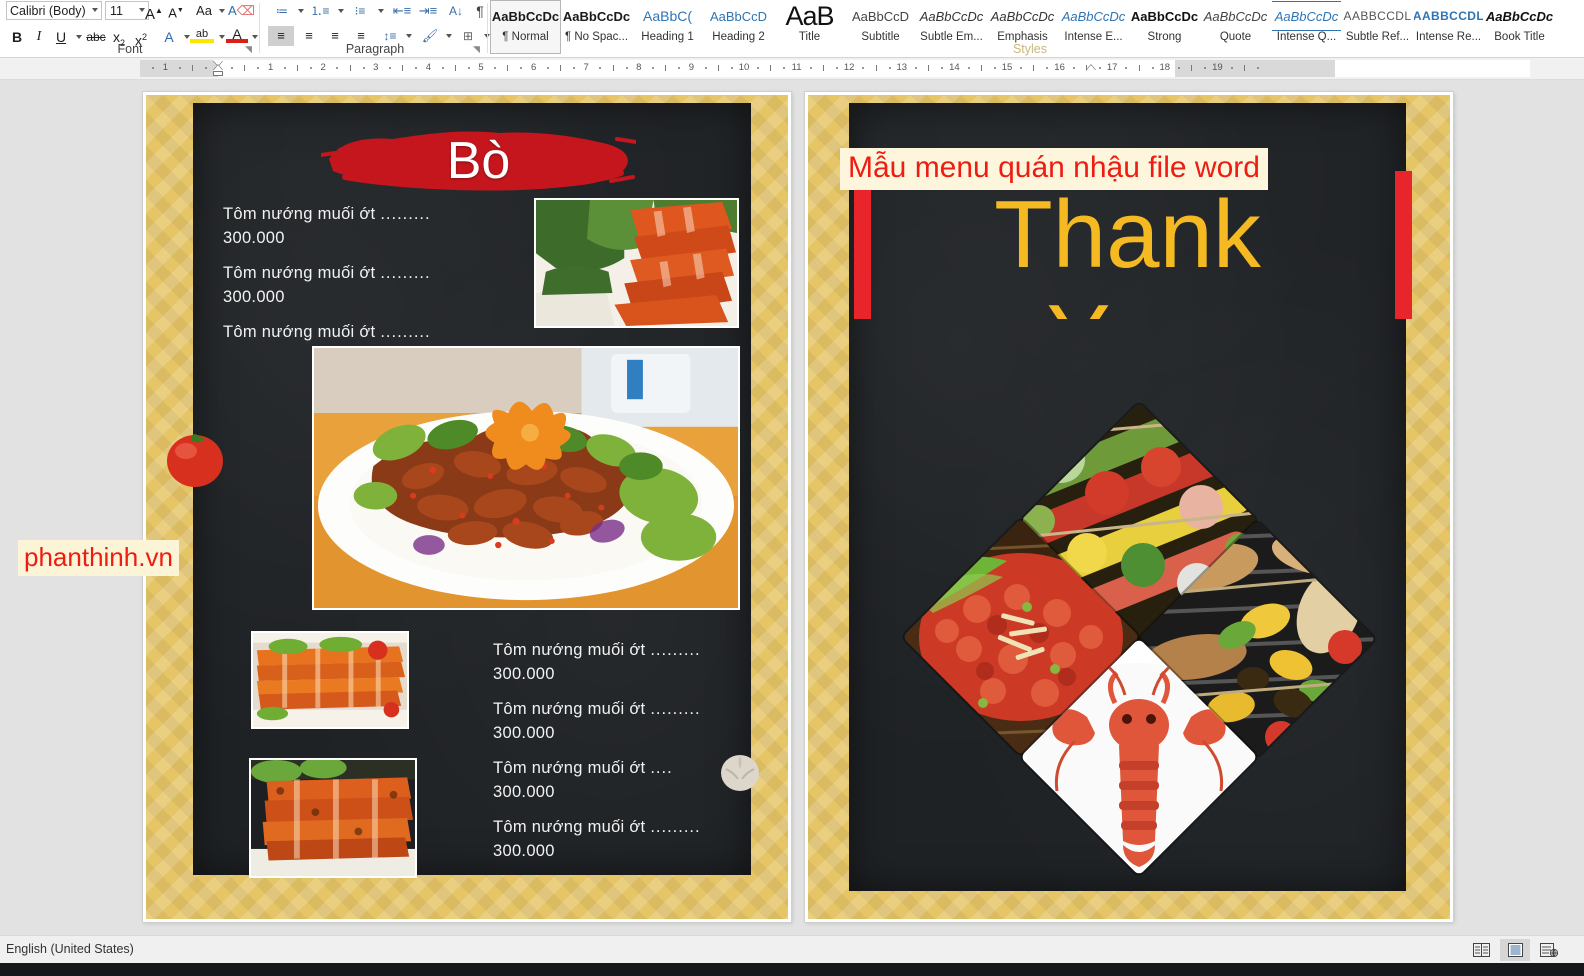 This screenshot has height=976, width=1584. Describe the element at coordinates (116, 11) in the screenshot. I see `font-size-value: 11` at that location.